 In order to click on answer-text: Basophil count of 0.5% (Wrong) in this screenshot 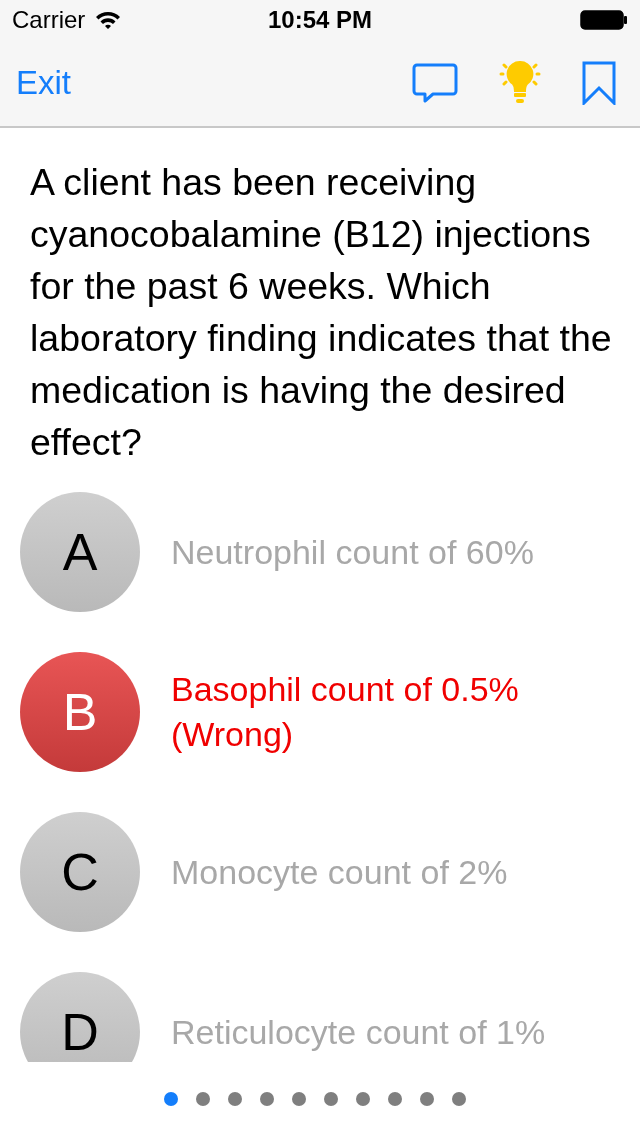, I will do `click(345, 712)`.